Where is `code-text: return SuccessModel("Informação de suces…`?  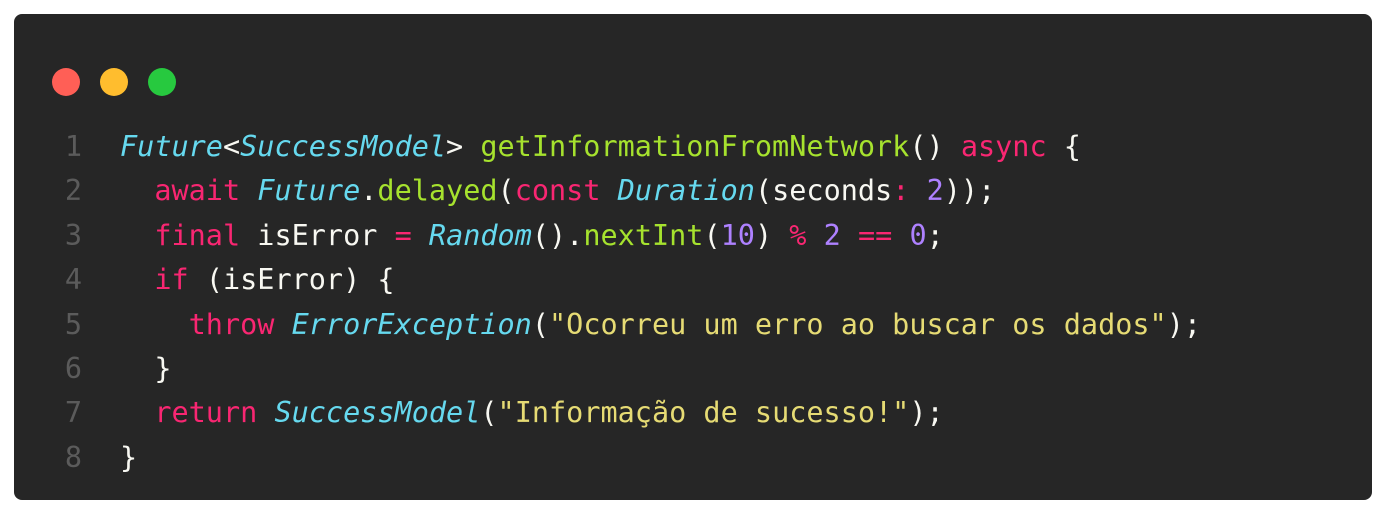 code-text: return SuccessModel("Informação de suces… is located at coordinates (532, 413).